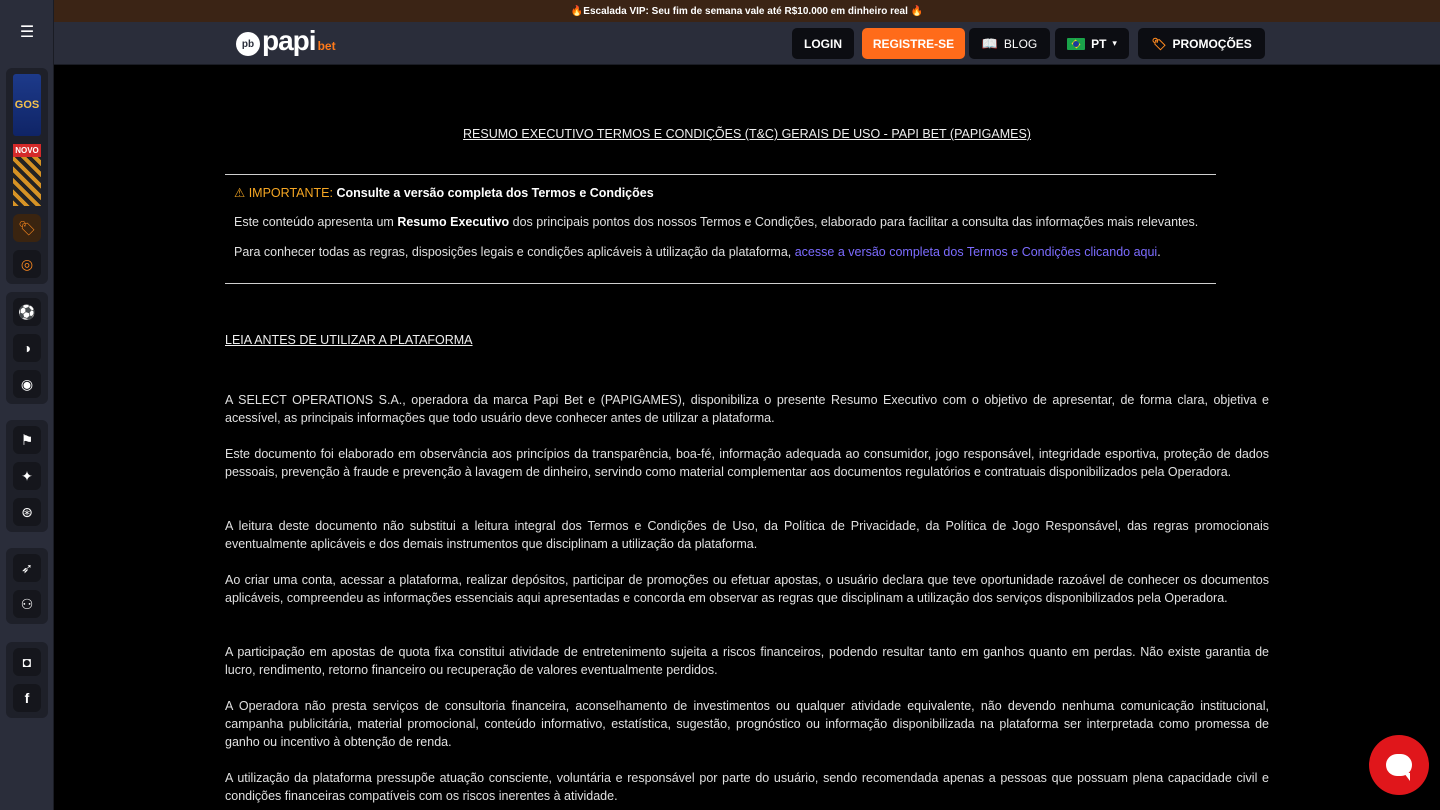 This screenshot has width=1440, height=810. Describe the element at coordinates (289, 40) in the screenshot. I see `logo-wordmark: papi` at that location.